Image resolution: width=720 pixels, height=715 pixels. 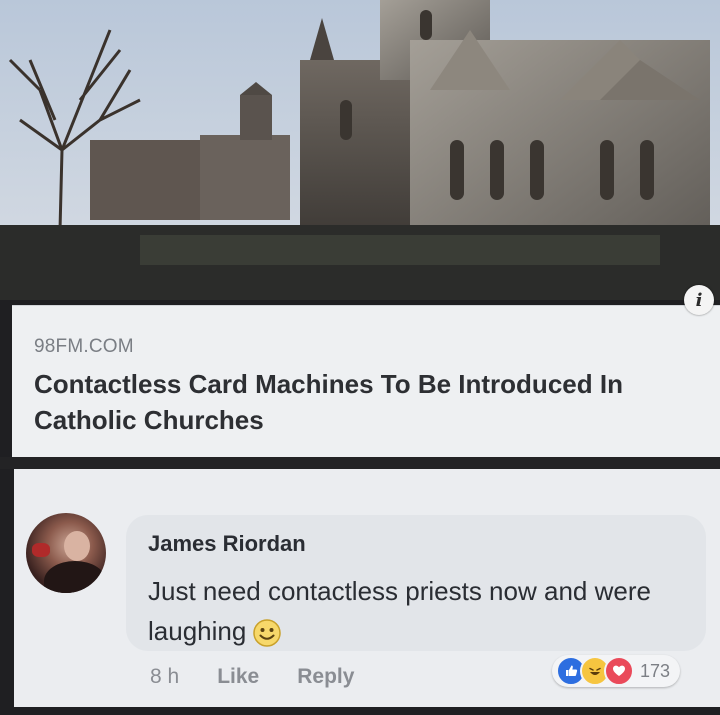 What do you see at coordinates (84, 346) in the screenshot?
I see `link-domain: 98FM.COM` at bounding box center [84, 346].